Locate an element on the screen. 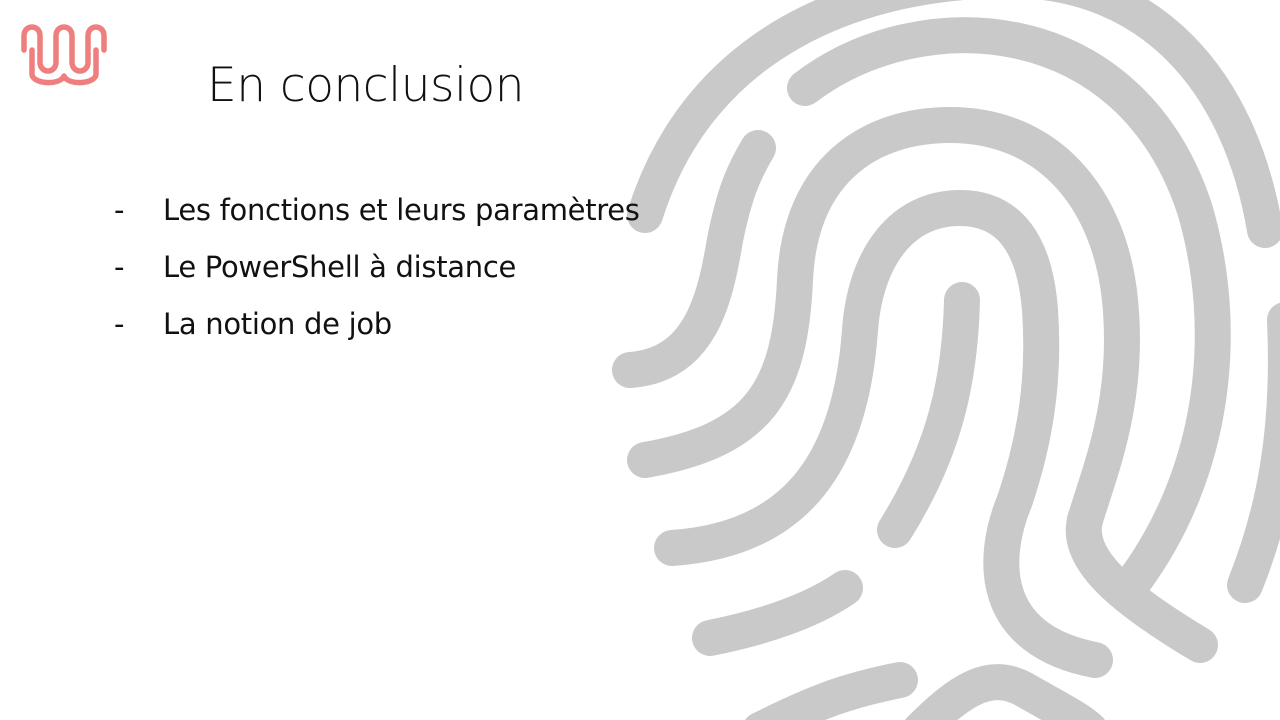  wave-logo-icon is located at coordinates (64, 55).